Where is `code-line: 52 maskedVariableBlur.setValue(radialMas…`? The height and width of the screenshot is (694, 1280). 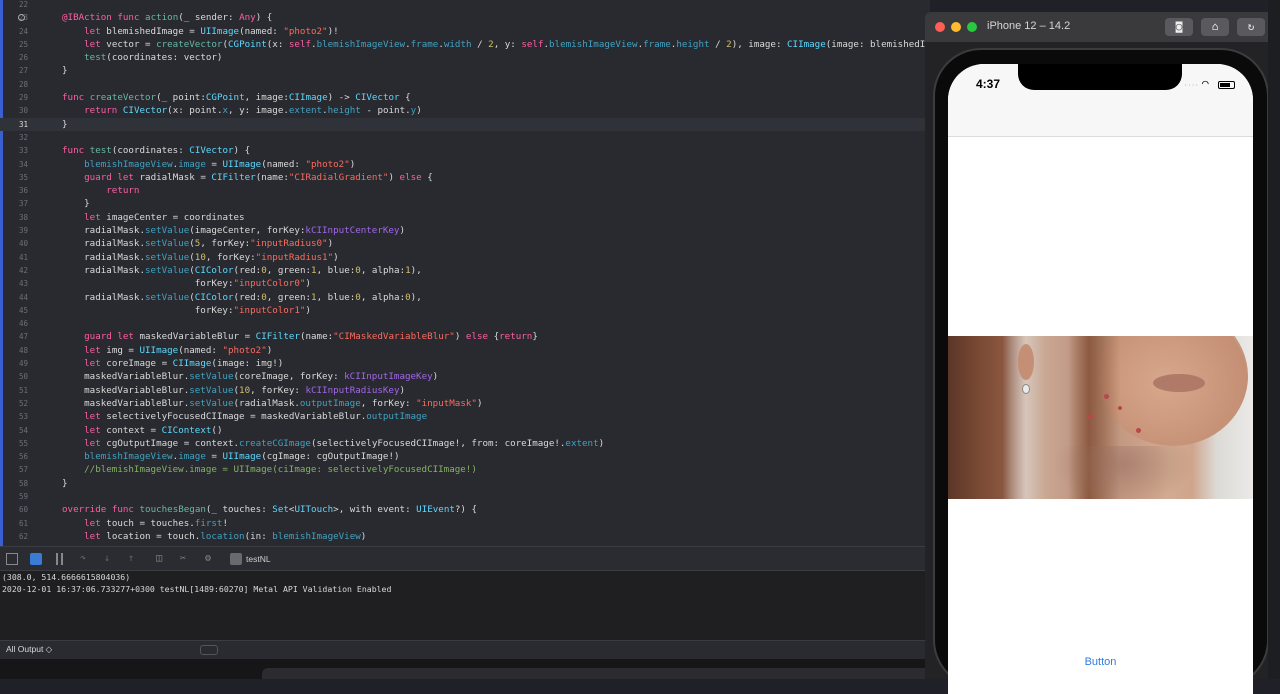 code-line: 52 maskedVariableBlur.setValue(radialMas… is located at coordinates (465, 403).